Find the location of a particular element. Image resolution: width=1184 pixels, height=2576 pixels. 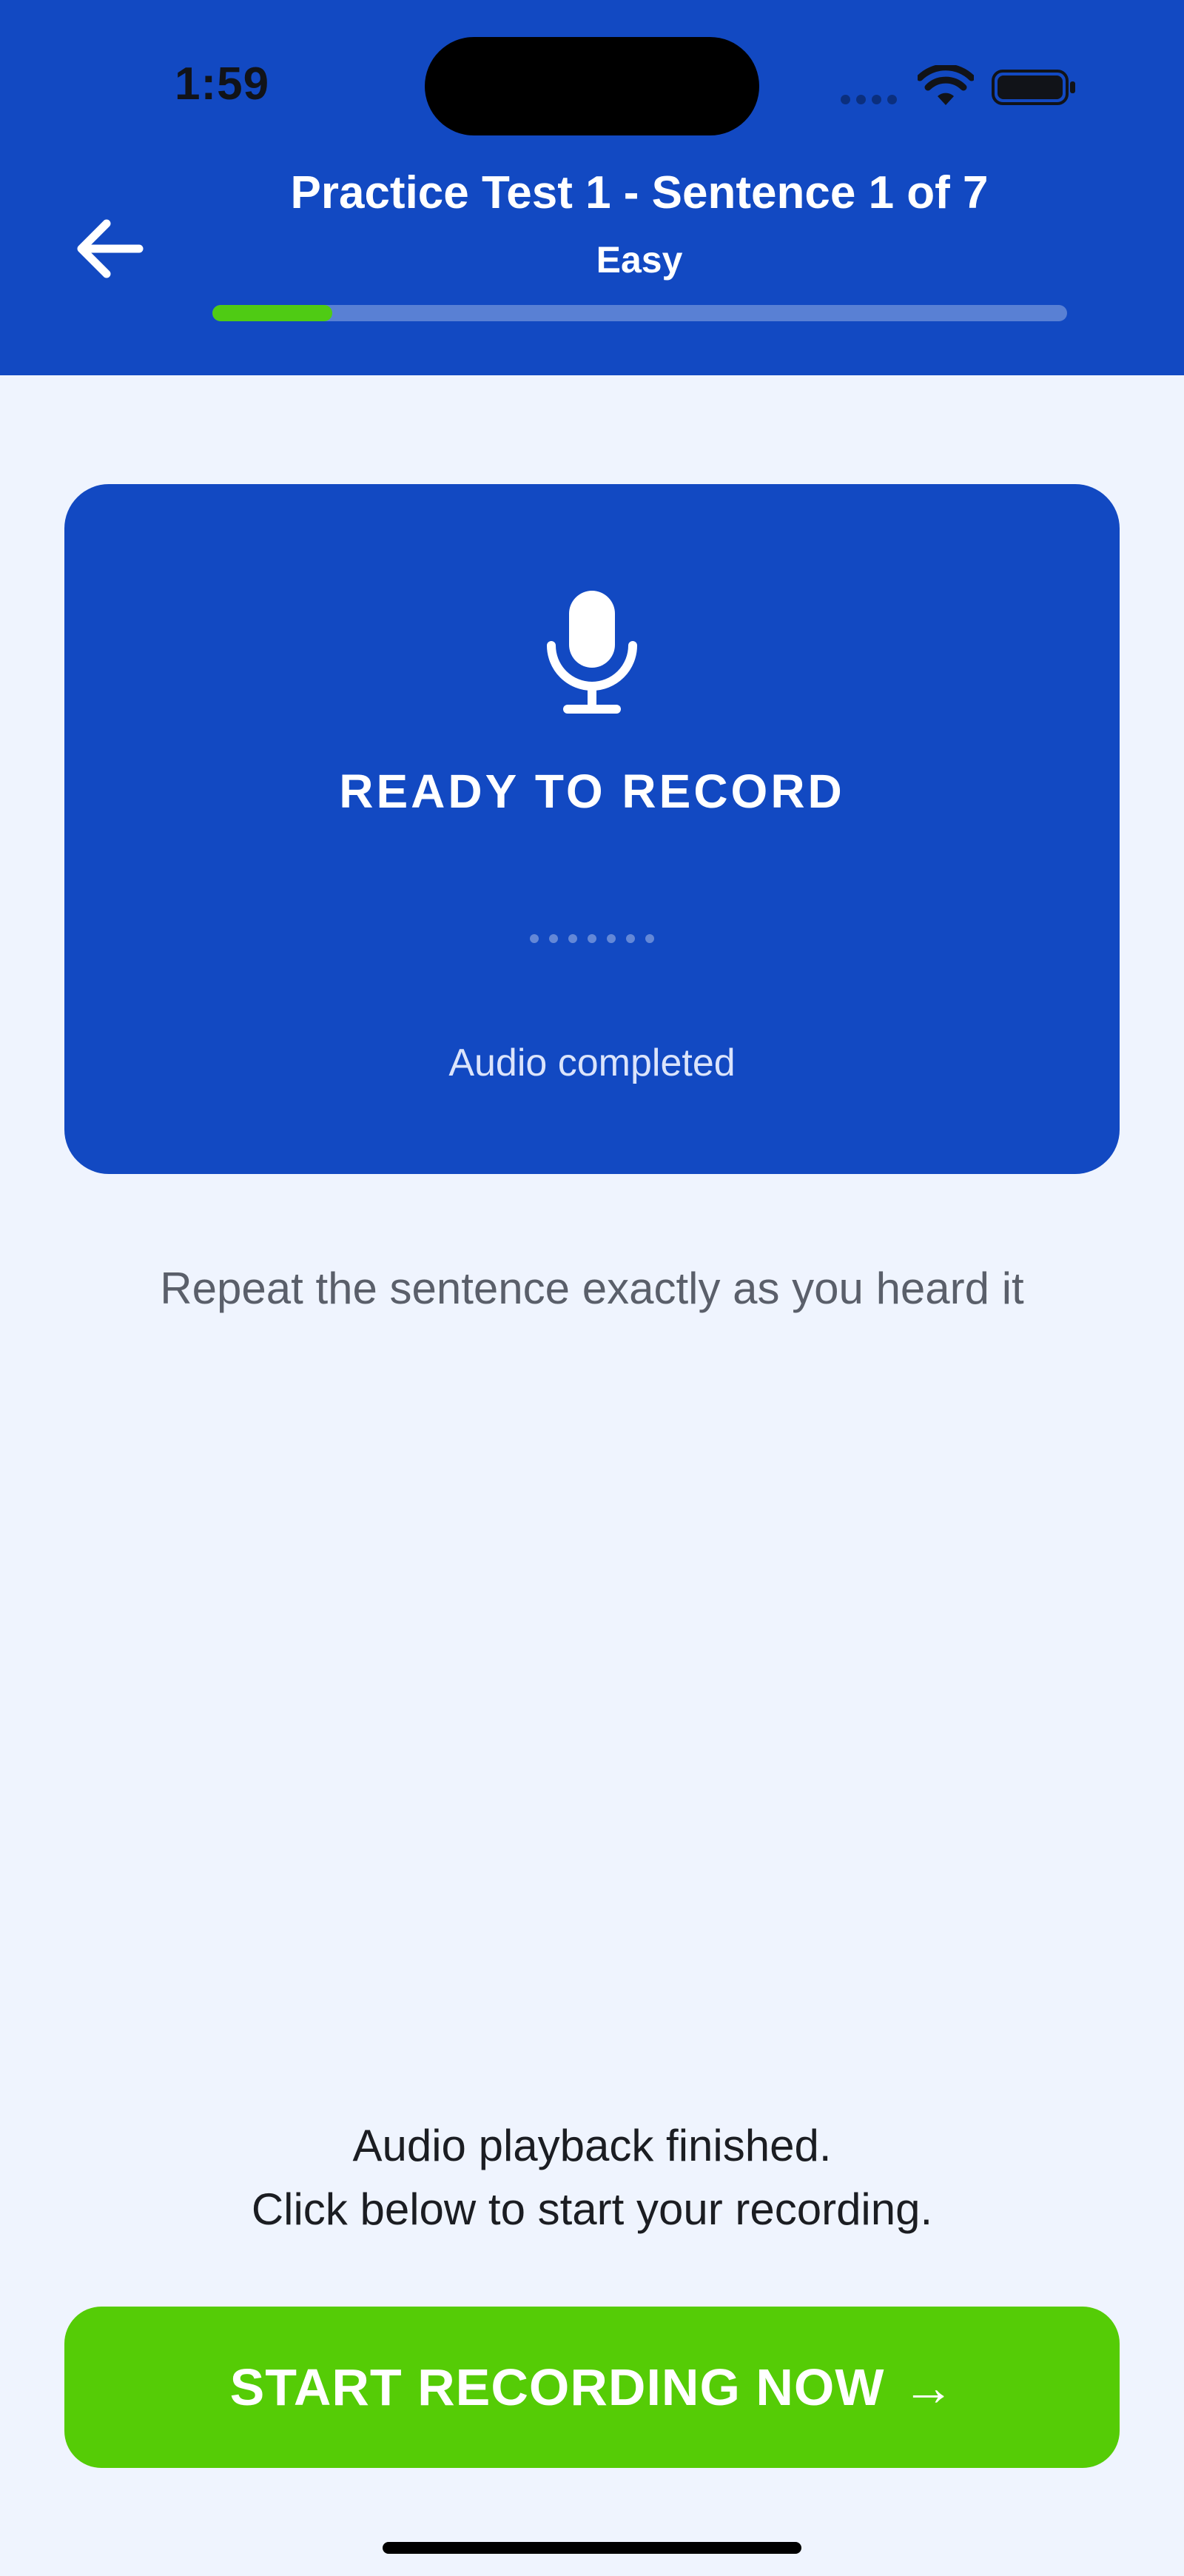

page-title: Practice Test 1 - Sentence 1 of 7 is located at coordinates (639, 192).